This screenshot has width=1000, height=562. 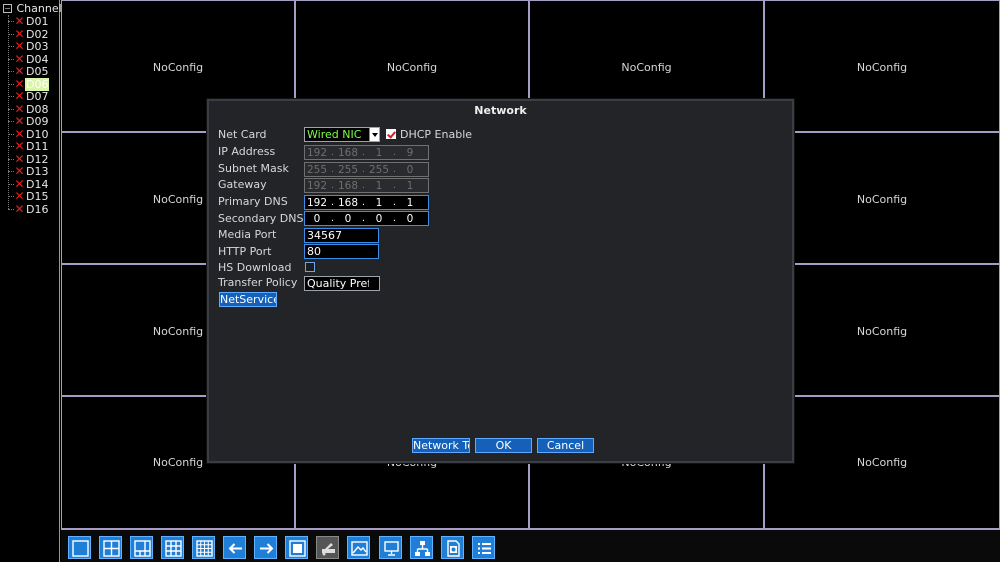 What do you see at coordinates (565, 445) in the screenshot?
I see `cancel-button: Cancel` at bounding box center [565, 445].